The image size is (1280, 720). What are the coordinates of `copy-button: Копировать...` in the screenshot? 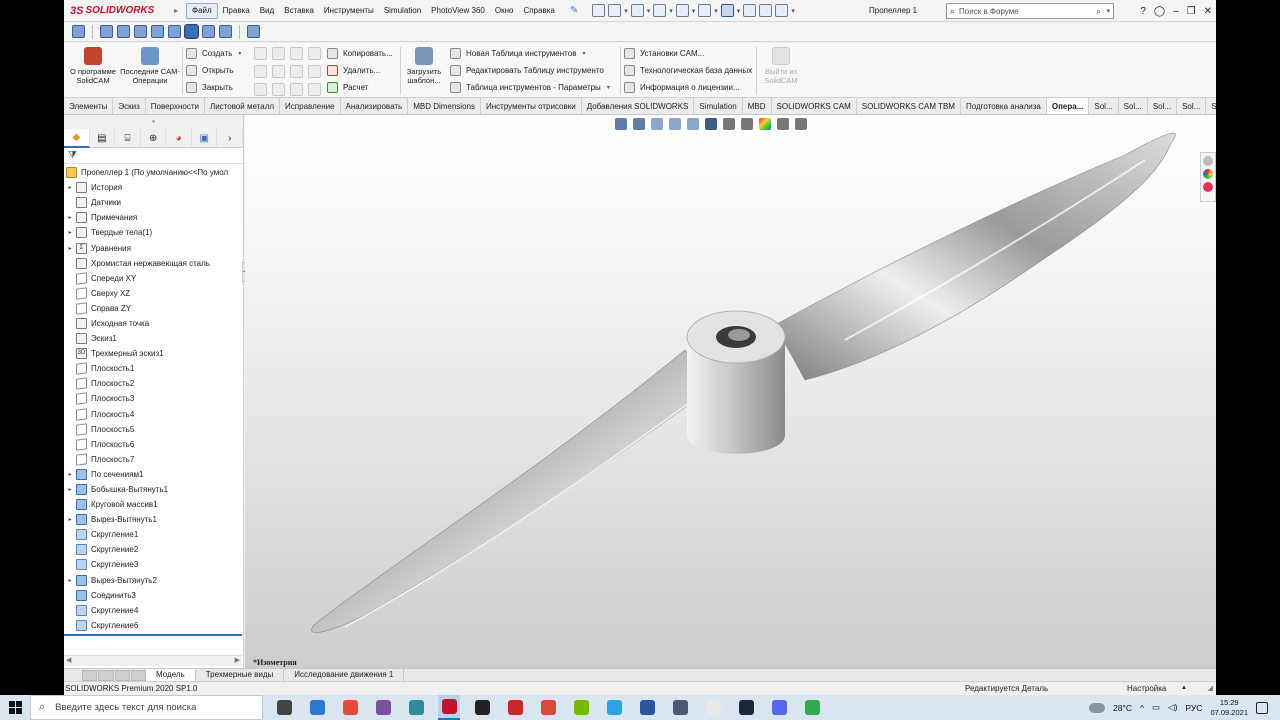 It's located at (360, 53).